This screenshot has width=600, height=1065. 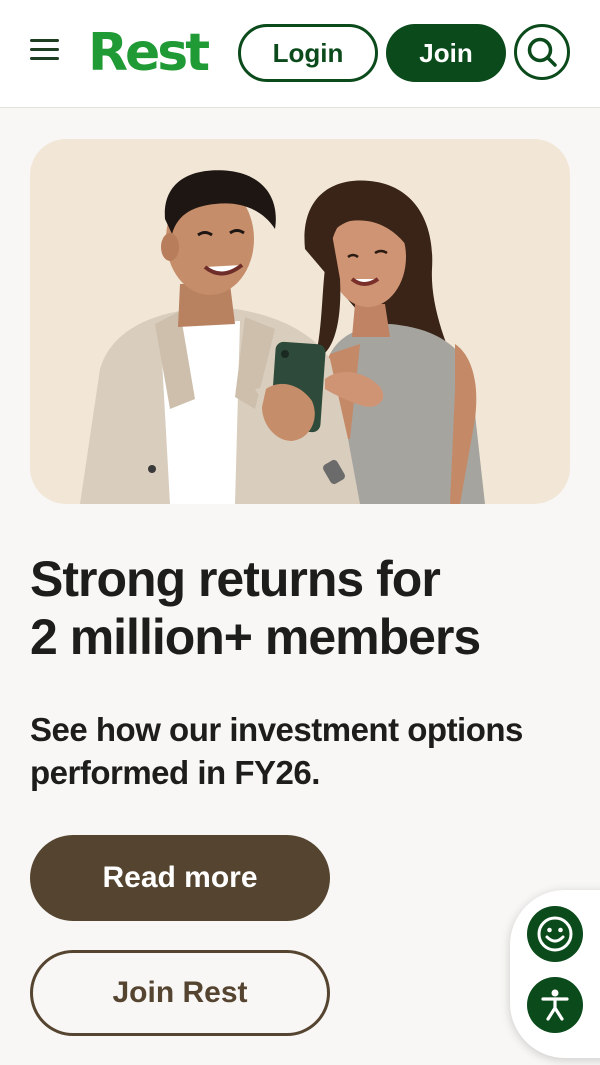 What do you see at coordinates (45, 50) in the screenshot?
I see `hamburger-menu-icon` at bounding box center [45, 50].